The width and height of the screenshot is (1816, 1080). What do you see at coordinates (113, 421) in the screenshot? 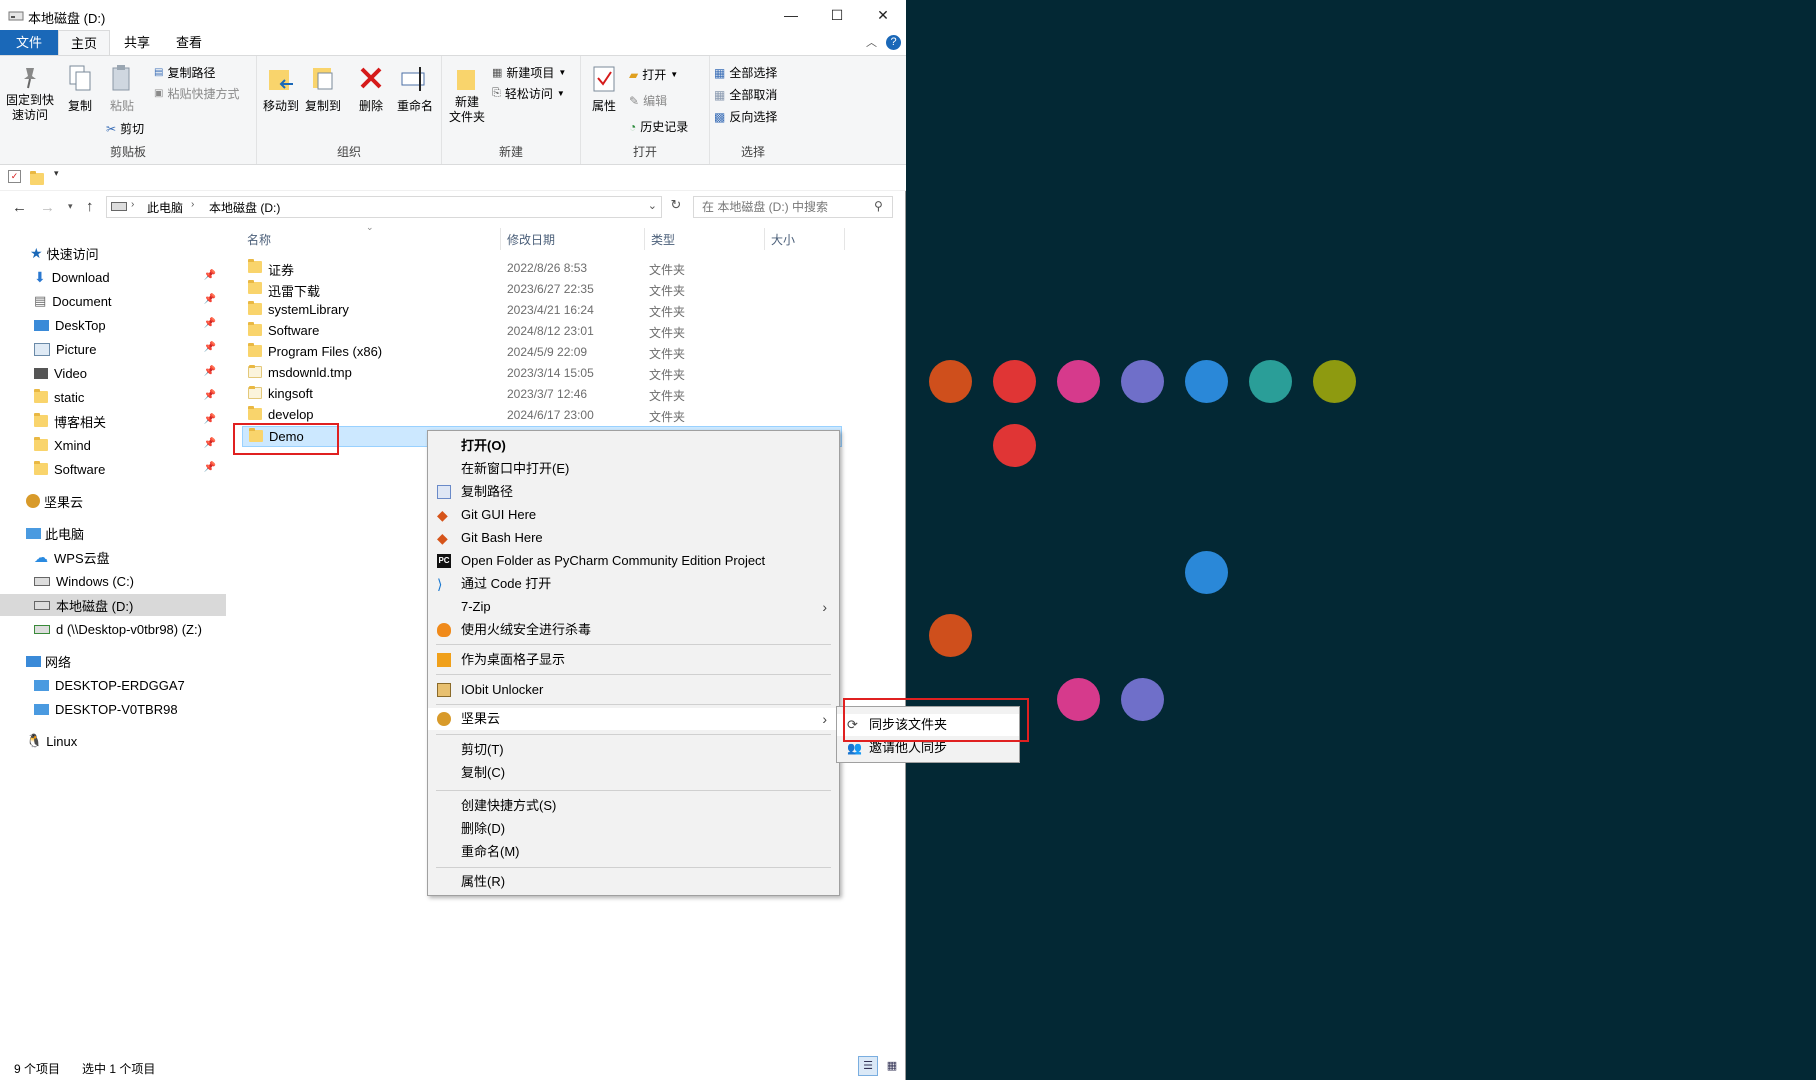
I see `nav-item-blog: 博客相关 📌` at bounding box center [113, 421].